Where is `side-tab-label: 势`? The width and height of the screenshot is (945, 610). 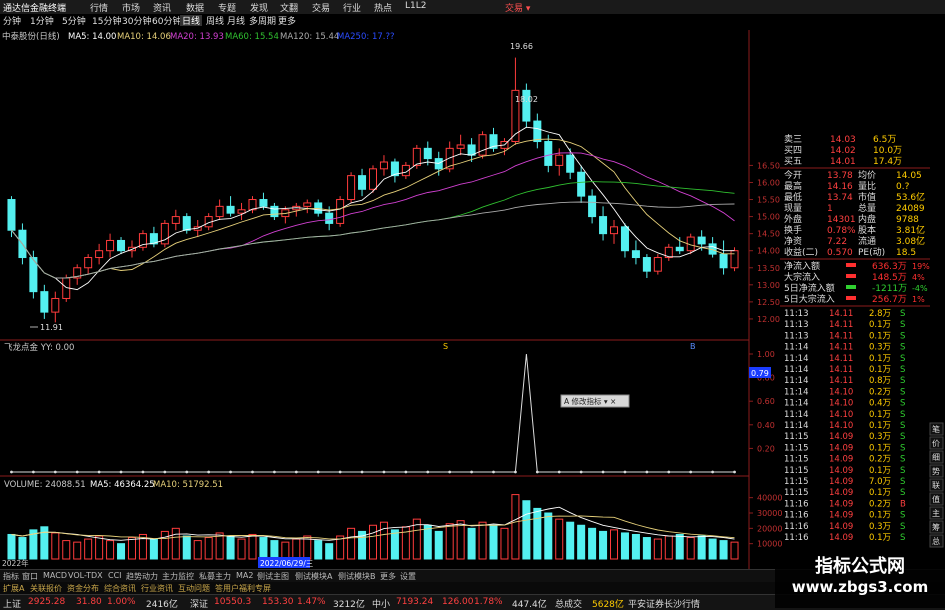 side-tab-label: 势 is located at coordinates (936, 471).